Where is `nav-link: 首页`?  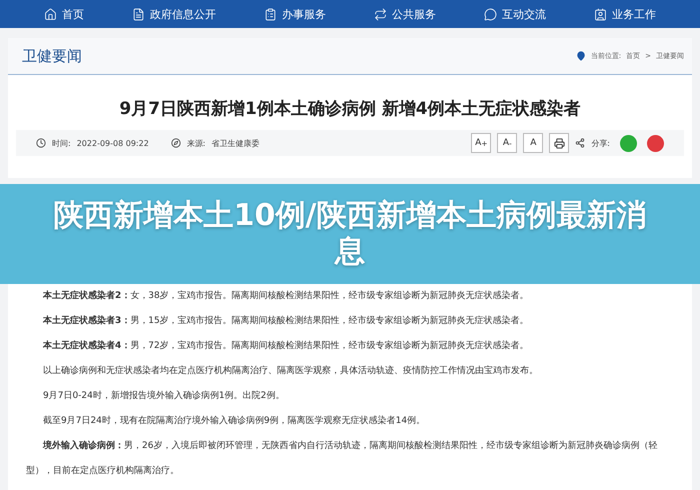
nav-link: 首页 is located at coordinates (64, 14).